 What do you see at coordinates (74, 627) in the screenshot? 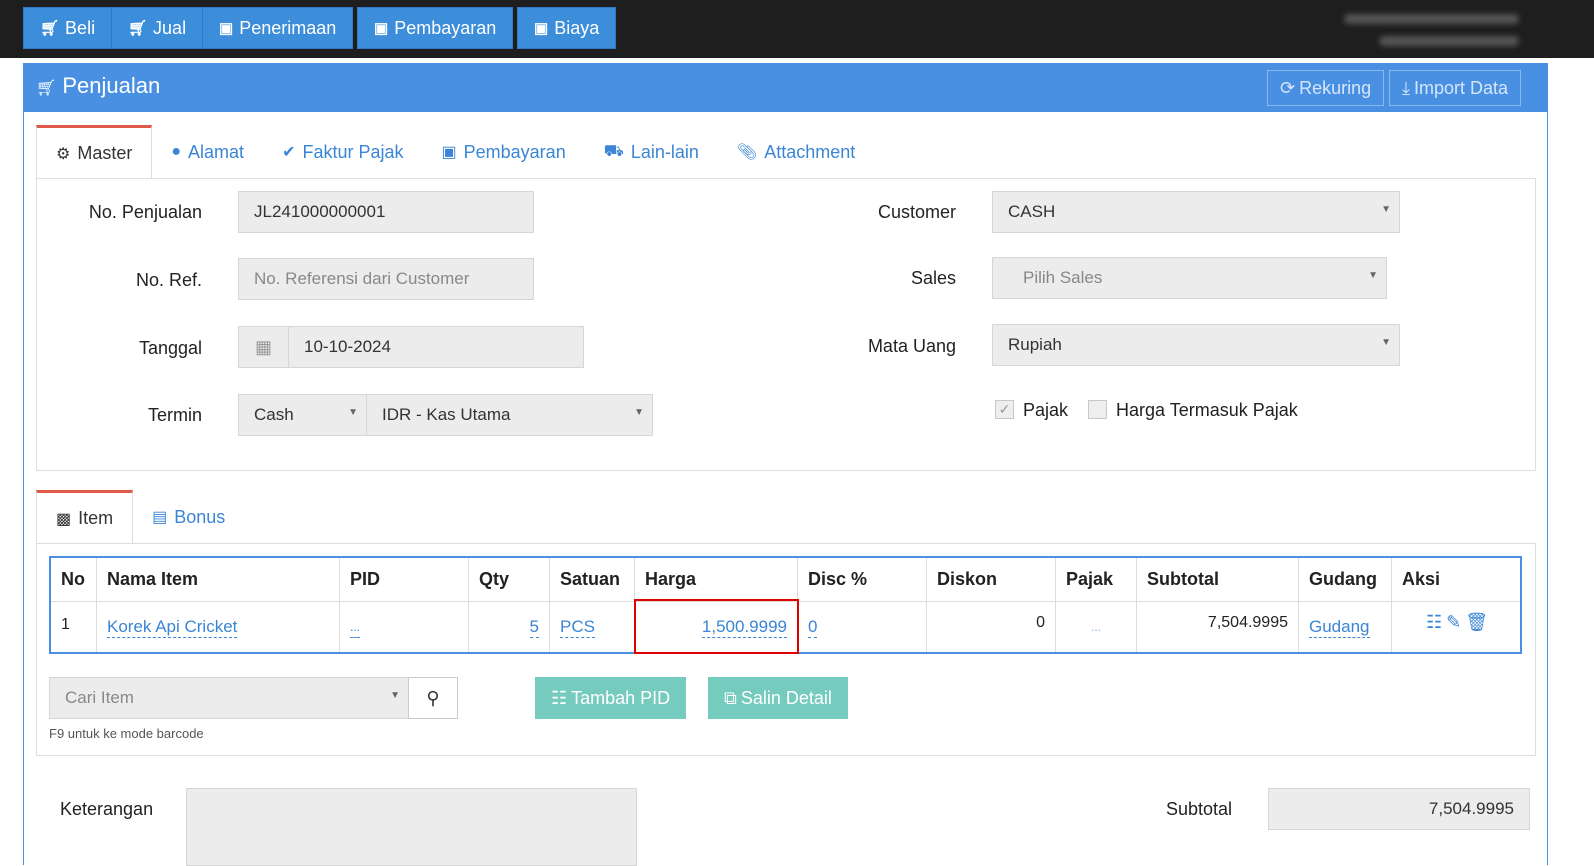
I see `row-no: 1` at bounding box center [74, 627].